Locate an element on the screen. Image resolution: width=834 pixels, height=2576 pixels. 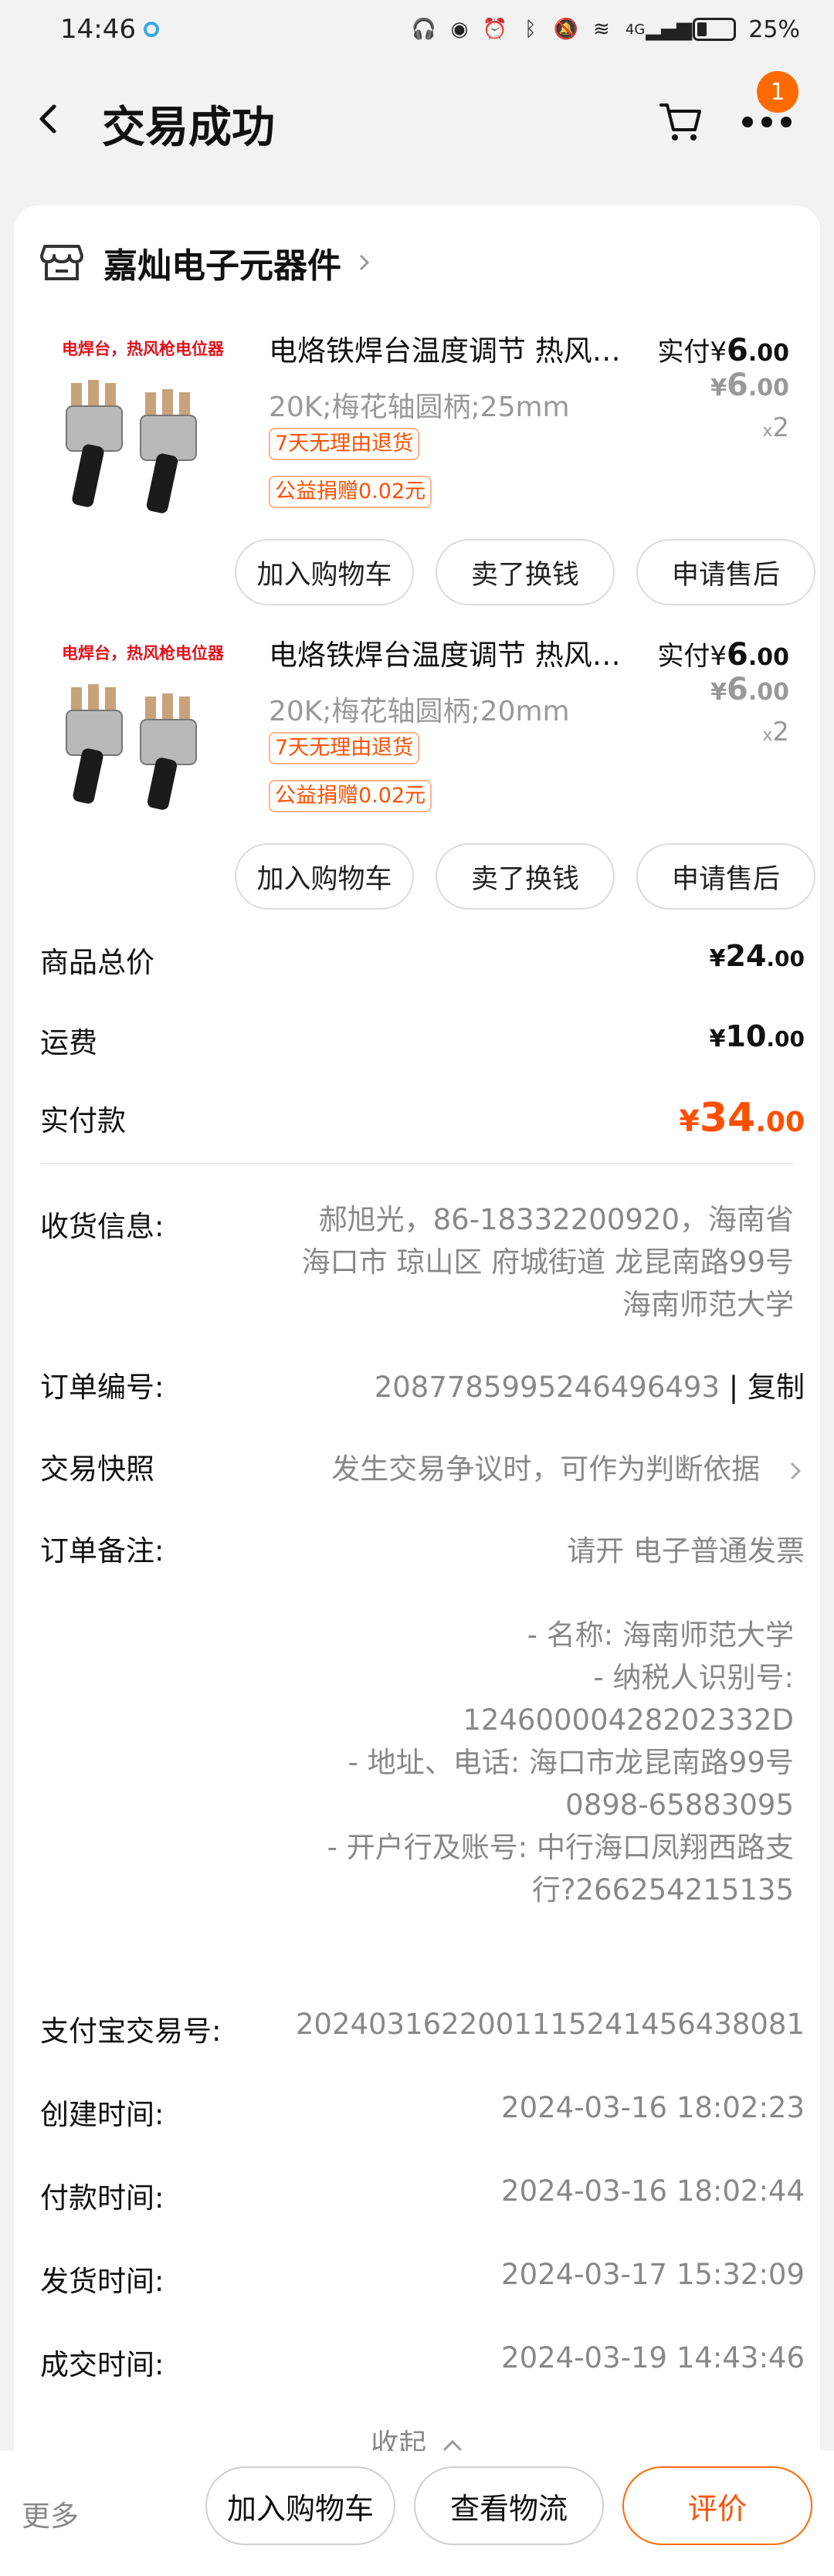
more-icon is located at coordinates (767, 122).